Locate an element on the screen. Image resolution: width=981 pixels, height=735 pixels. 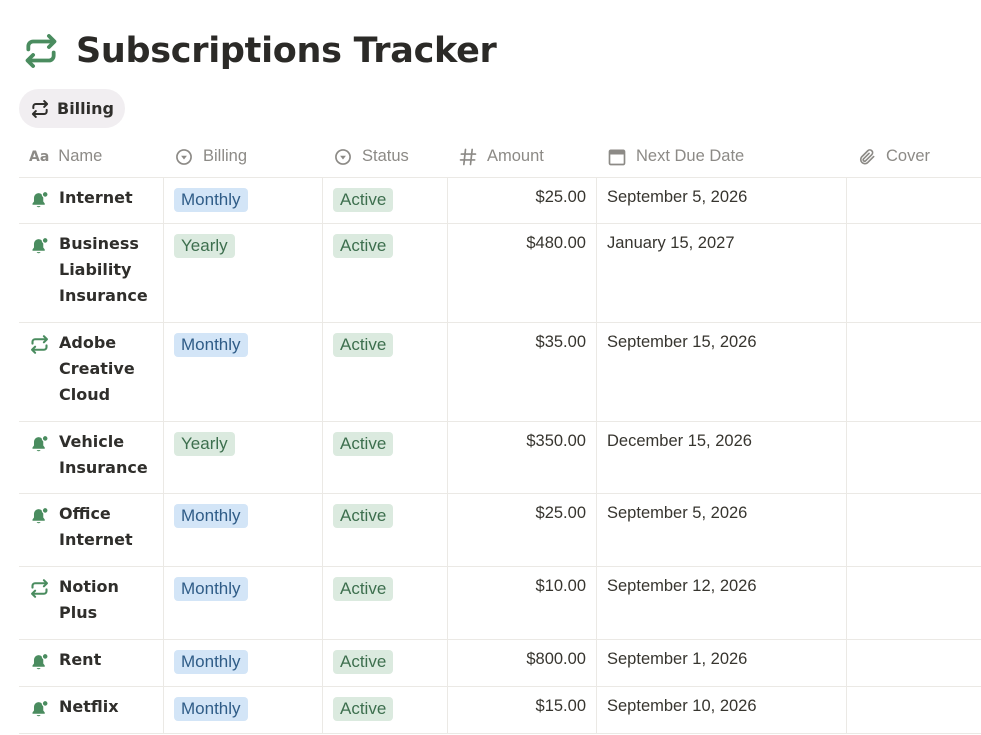
amount-value: $25.00 is located at coordinates (560, 513).